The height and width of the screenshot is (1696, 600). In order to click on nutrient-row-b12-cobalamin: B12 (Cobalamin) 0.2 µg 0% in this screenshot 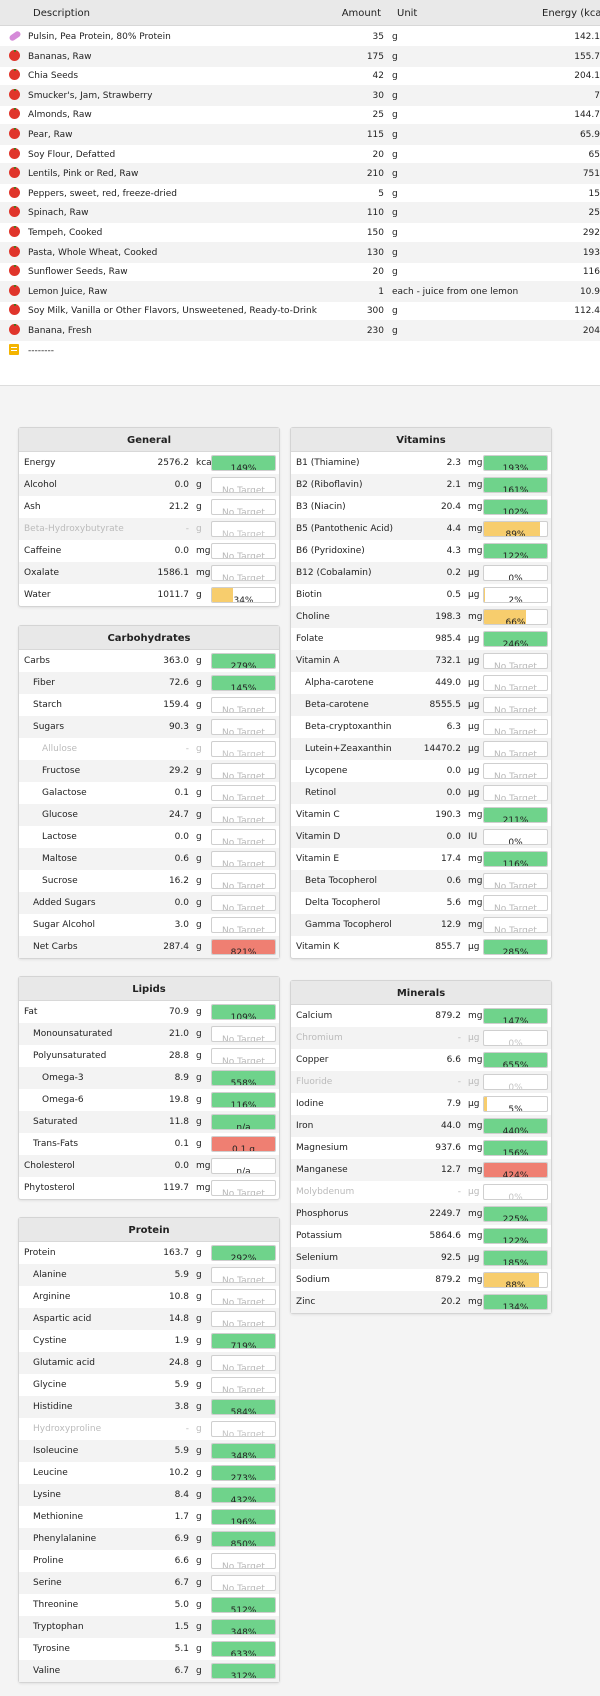, I will do `click(421, 573)`.